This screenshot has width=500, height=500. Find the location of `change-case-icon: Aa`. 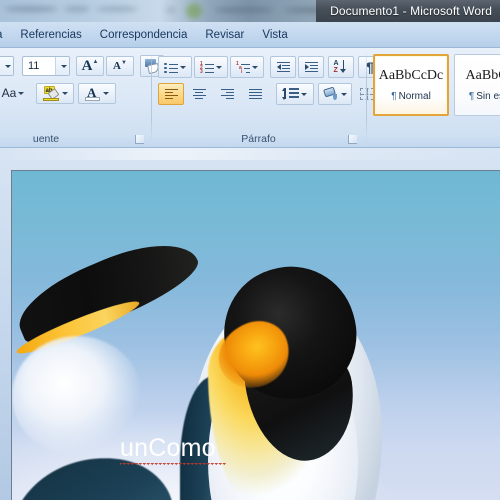

change-case-icon: Aa is located at coordinates (9, 93).